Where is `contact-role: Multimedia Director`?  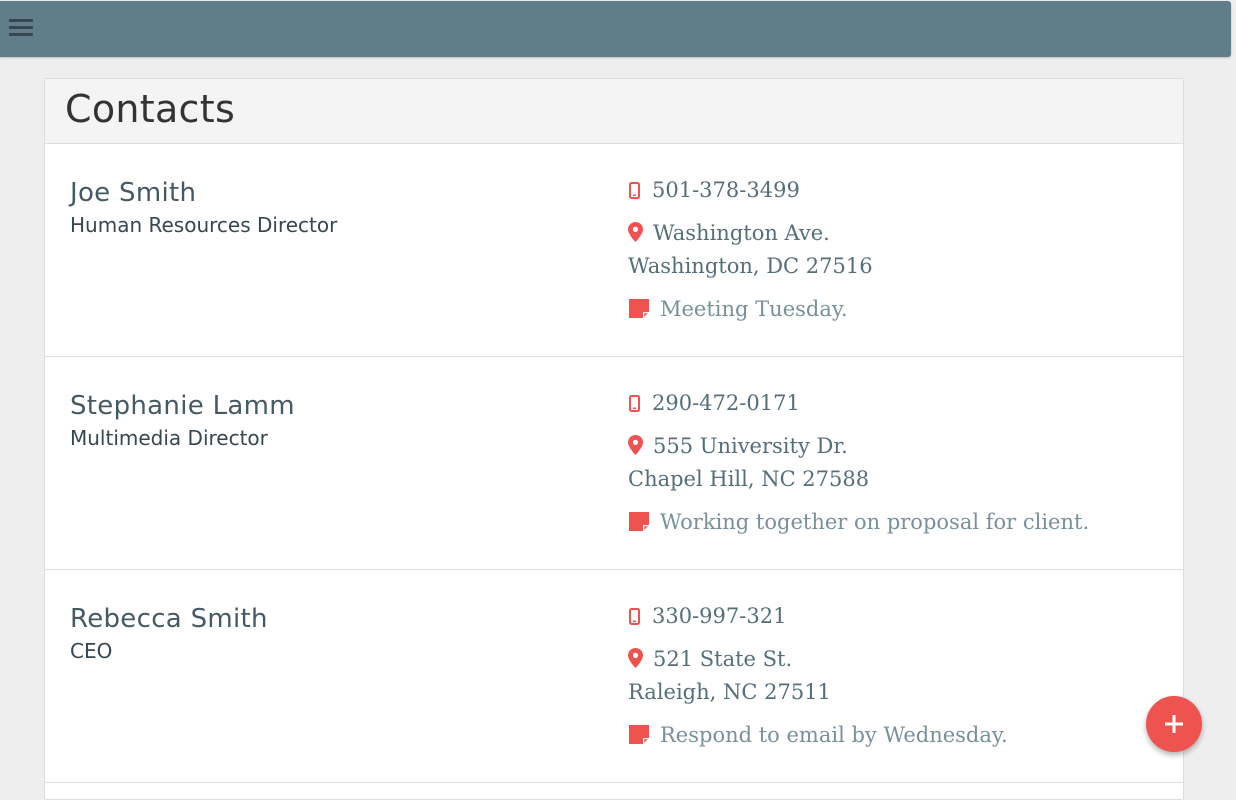
contact-role: Multimedia Director is located at coordinates (169, 438).